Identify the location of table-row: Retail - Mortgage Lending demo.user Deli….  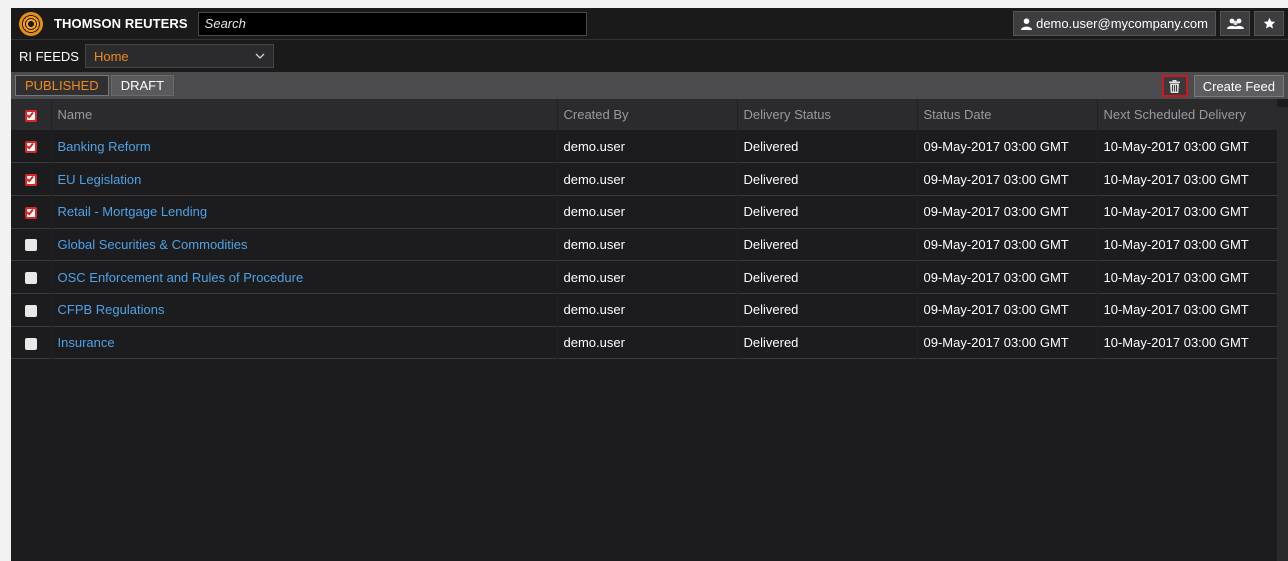
(644, 212).